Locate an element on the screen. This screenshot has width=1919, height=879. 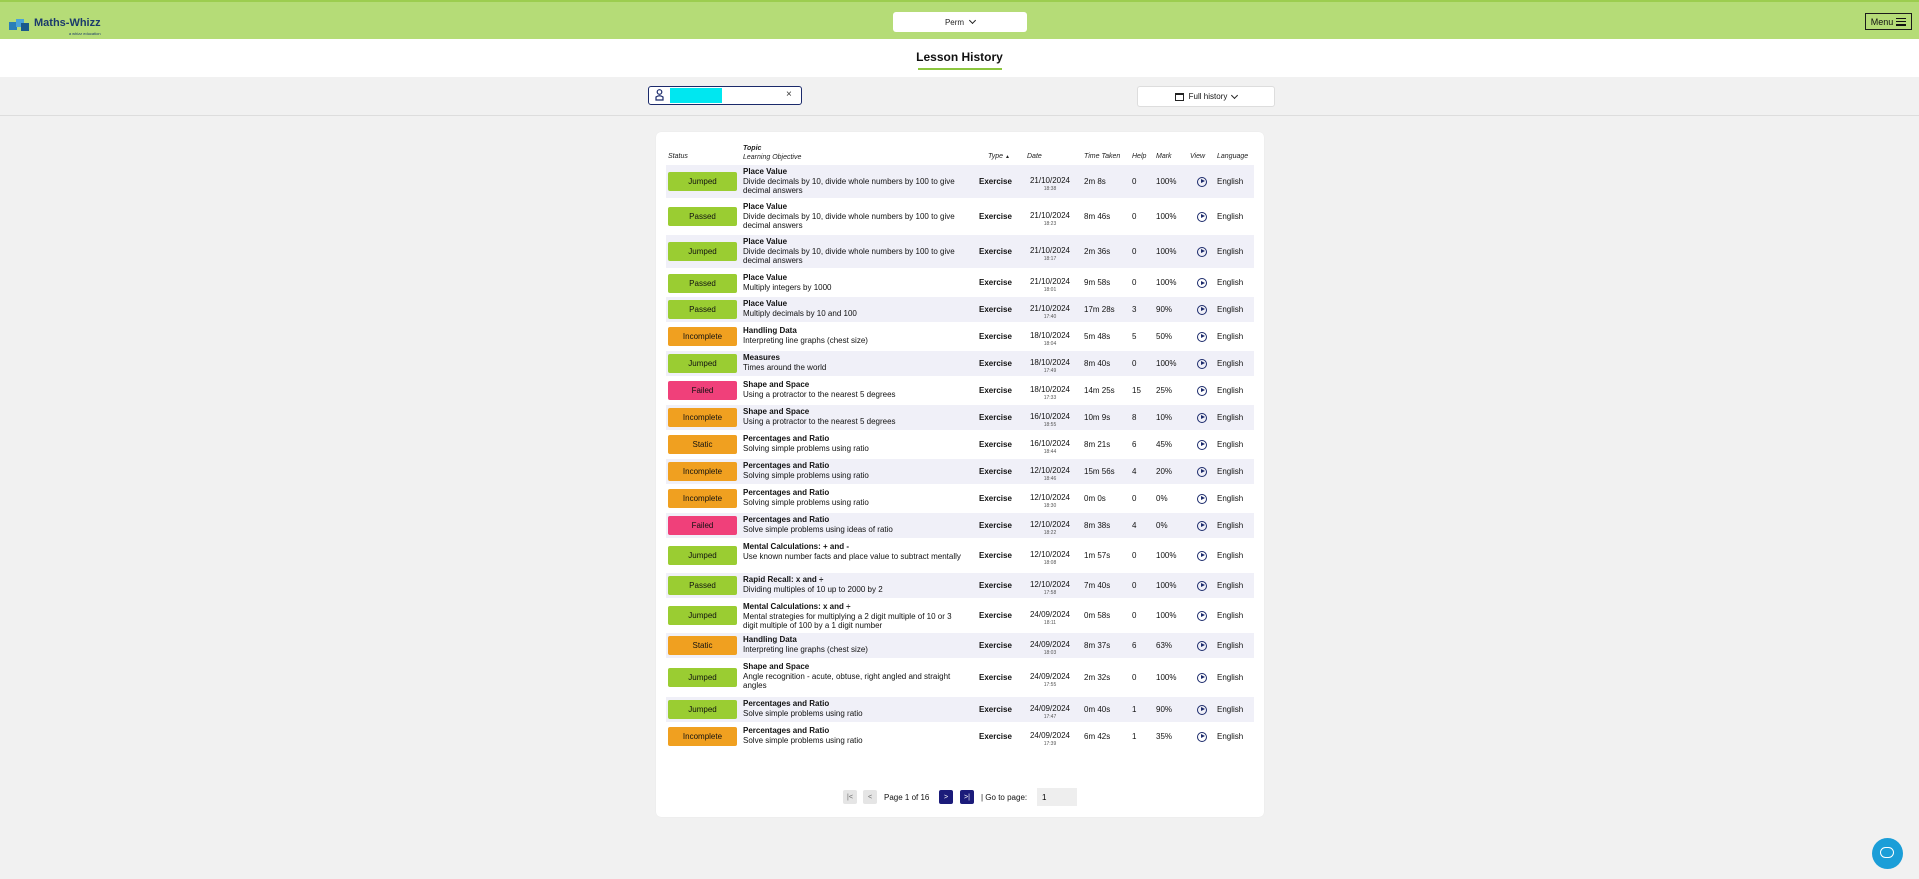
chat-button is located at coordinates (1887, 853).